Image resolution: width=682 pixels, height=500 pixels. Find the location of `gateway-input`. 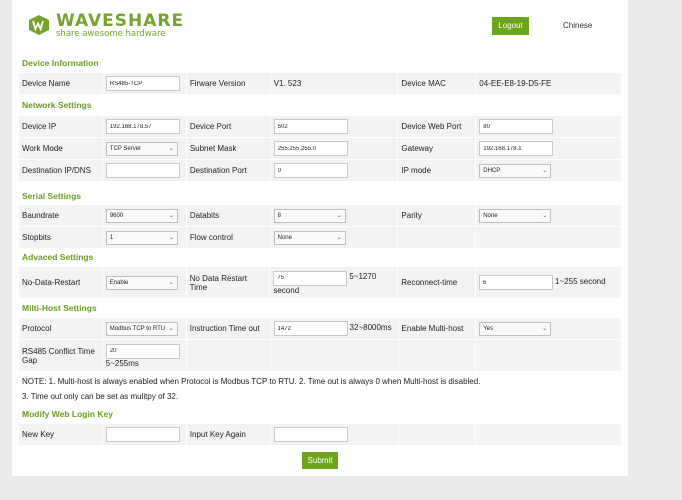

gateway-input is located at coordinates (516, 148).